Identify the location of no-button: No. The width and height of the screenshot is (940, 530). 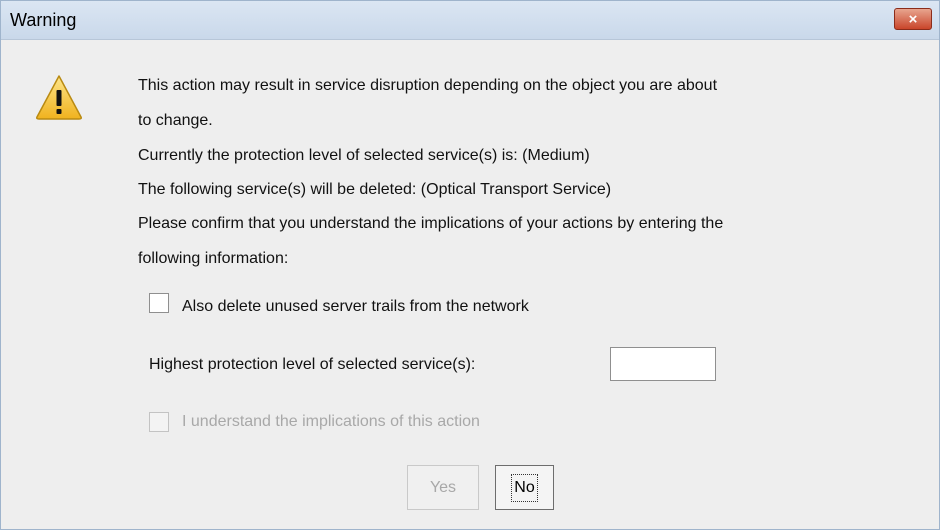
(524, 487).